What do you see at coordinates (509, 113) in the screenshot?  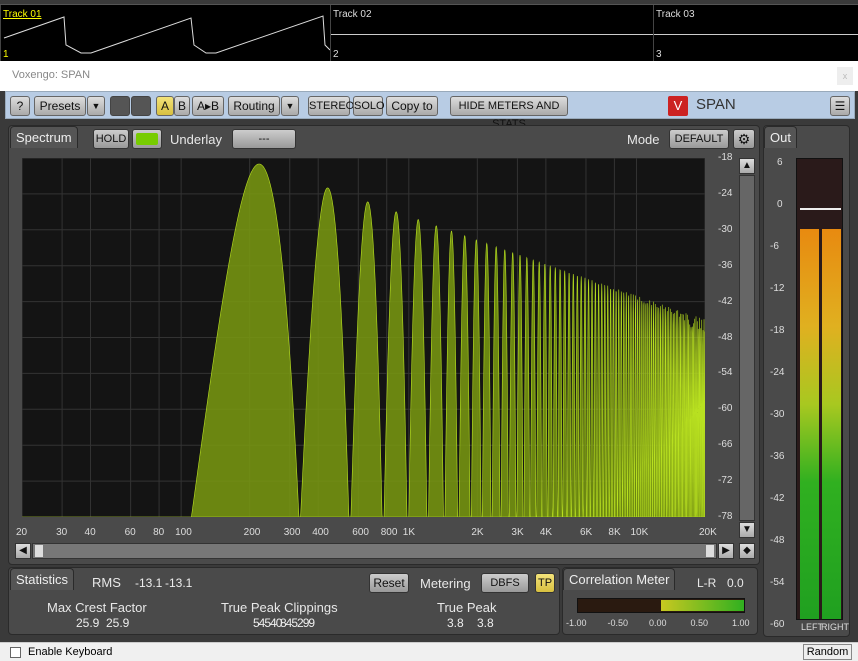 I see `hide-meters-button: HIDE METERS AND STATS` at bounding box center [509, 113].